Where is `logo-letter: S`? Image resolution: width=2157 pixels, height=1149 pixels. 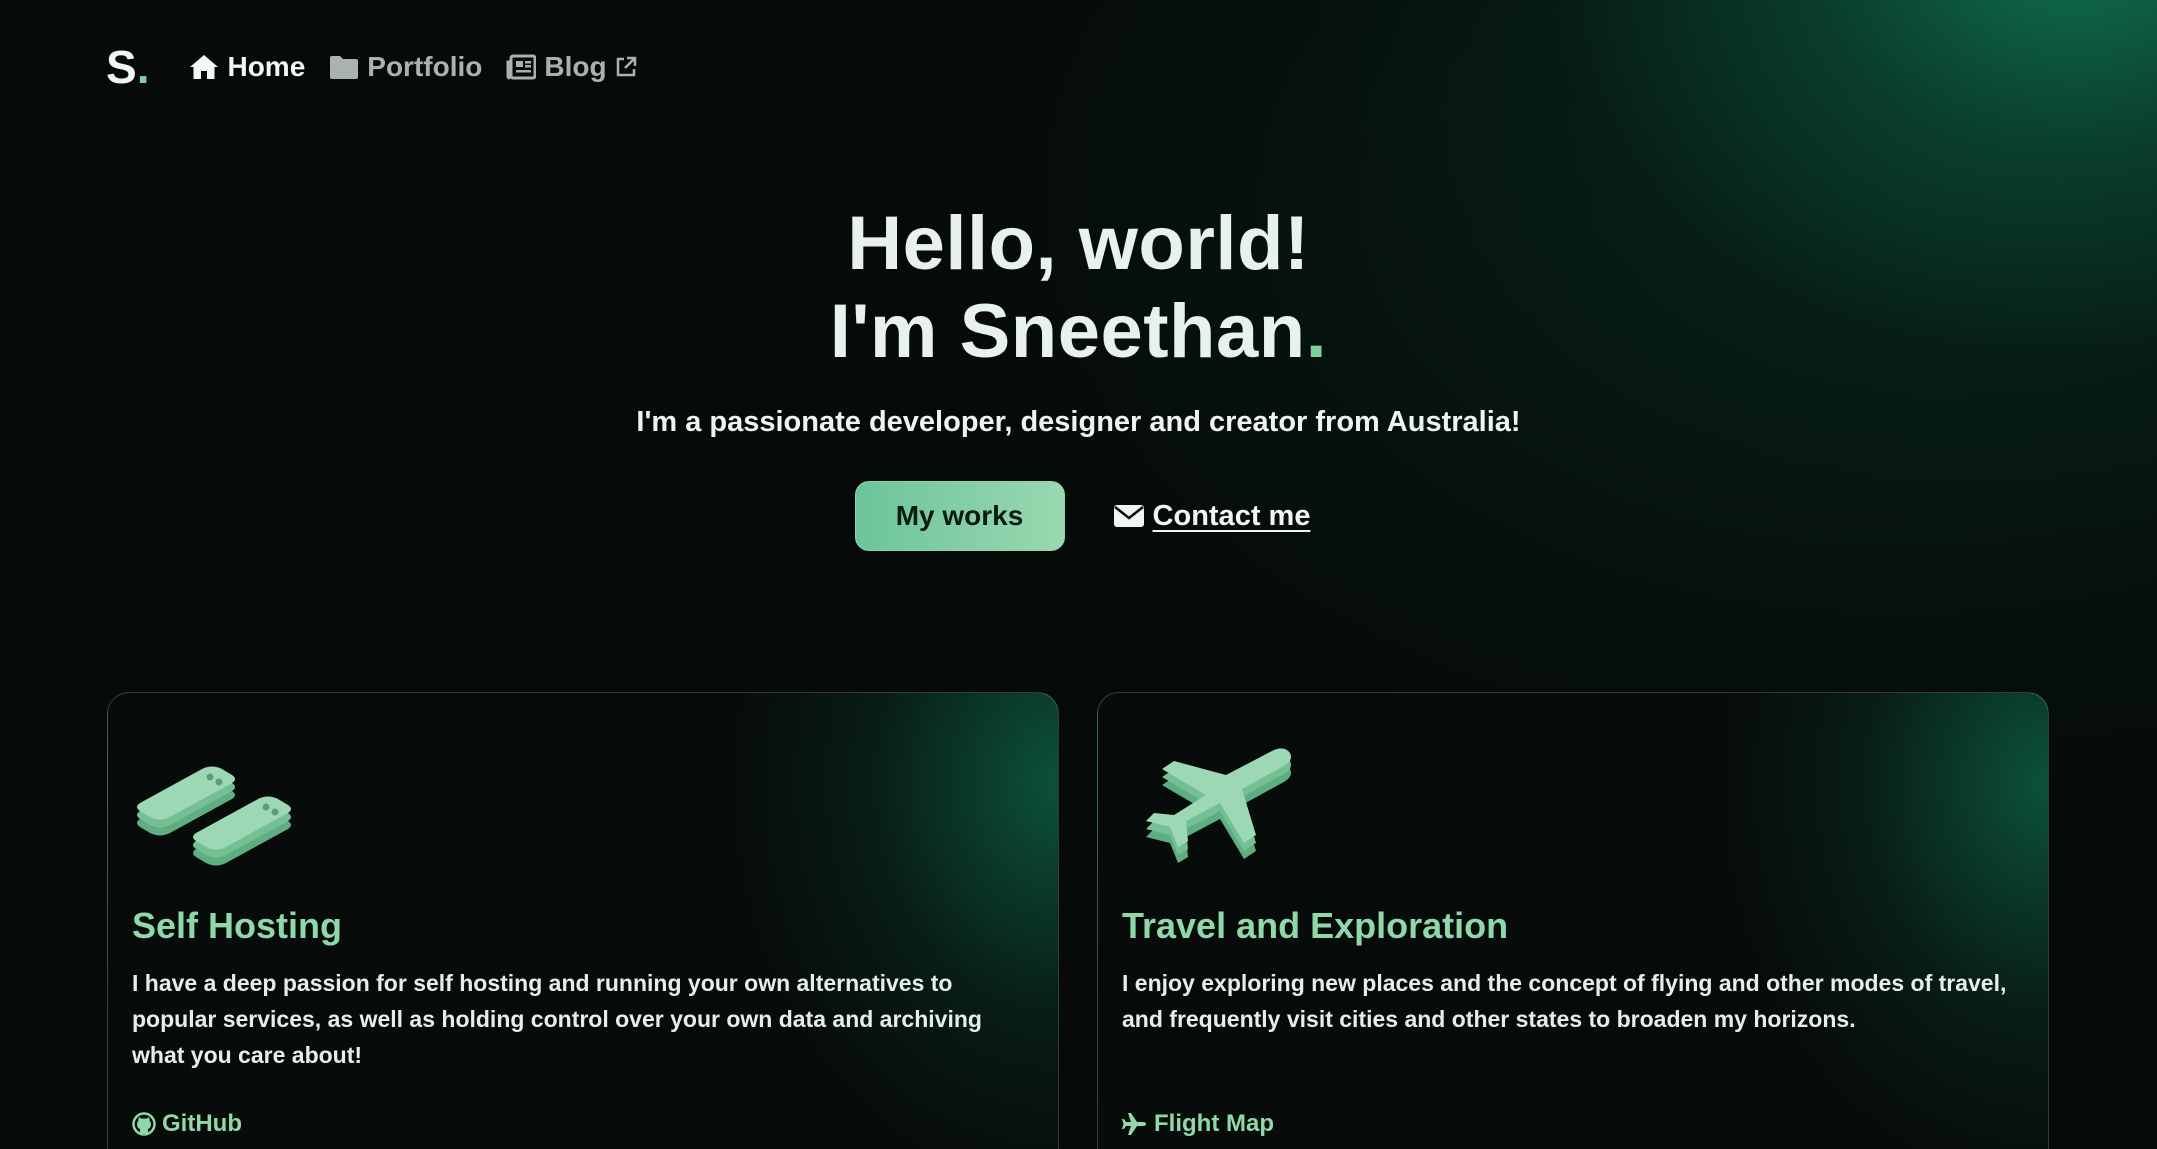 logo-letter: S is located at coordinates (121, 67).